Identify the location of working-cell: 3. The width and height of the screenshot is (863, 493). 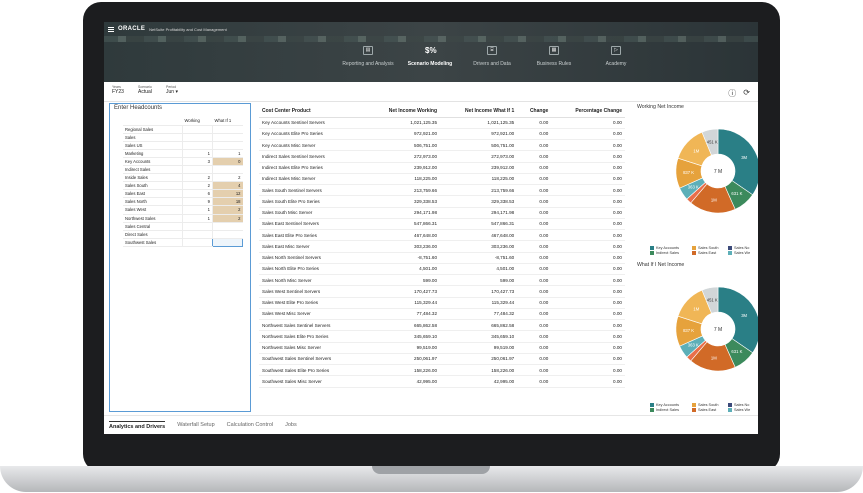
(197, 161).